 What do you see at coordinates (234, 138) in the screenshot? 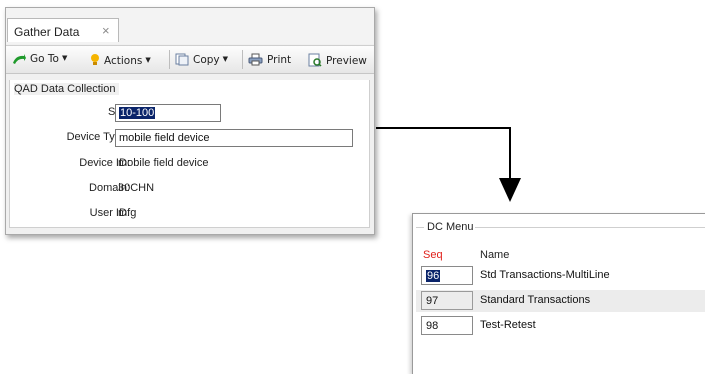
I see `device-type-field: mobile field device` at bounding box center [234, 138].